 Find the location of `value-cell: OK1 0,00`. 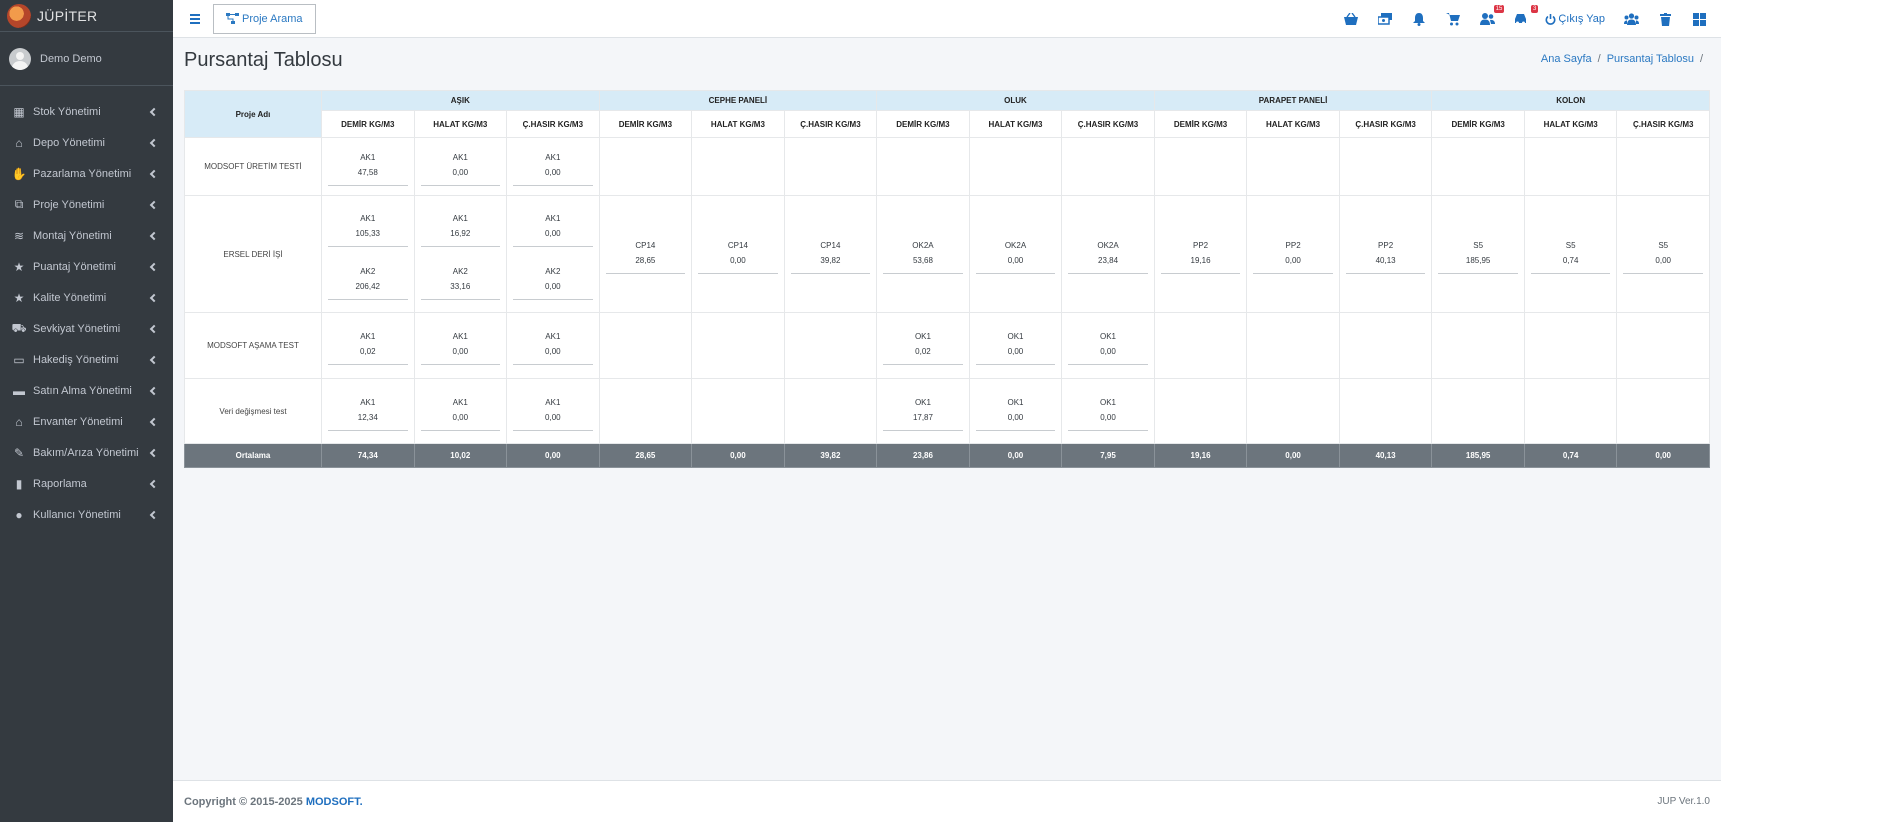

value-cell: OK1 0,00 is located at coordinates (1015, 411).